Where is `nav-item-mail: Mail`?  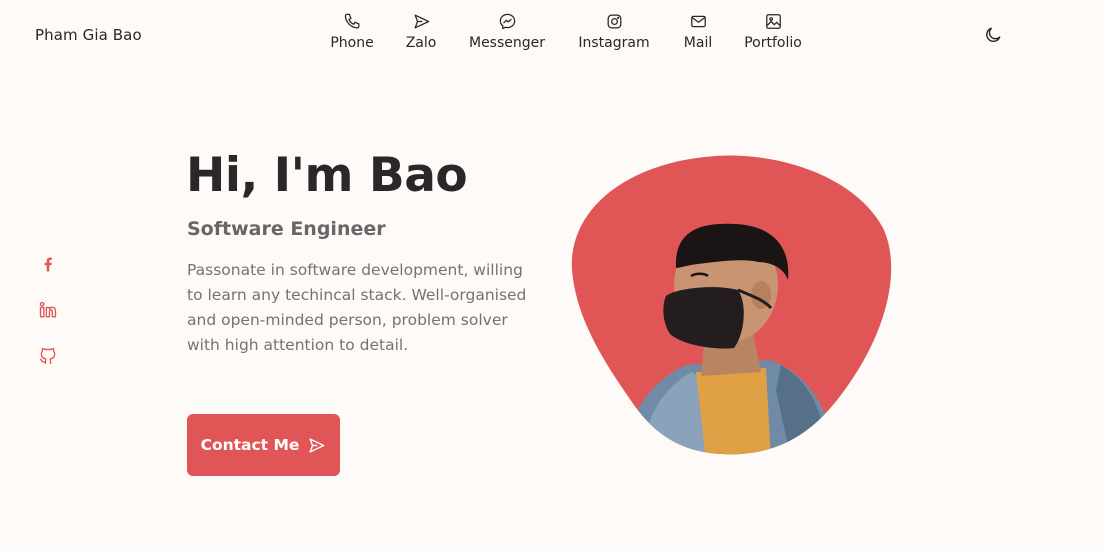
nav-item-mail: Mail is located at coordinates (698, 31).